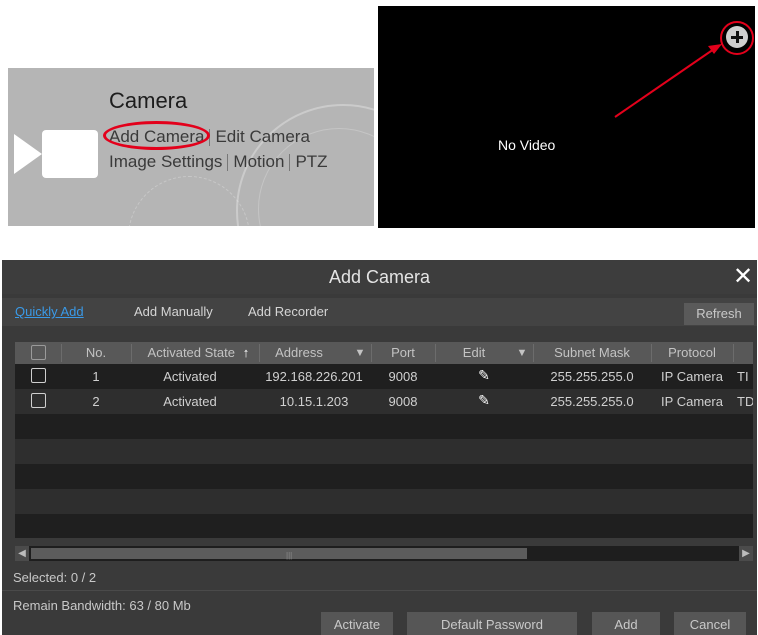  What do you see at coordinates (692, 352) in the screenshot?
I see `column-header-protocol: Protocol` at bounding box center [692, 352].